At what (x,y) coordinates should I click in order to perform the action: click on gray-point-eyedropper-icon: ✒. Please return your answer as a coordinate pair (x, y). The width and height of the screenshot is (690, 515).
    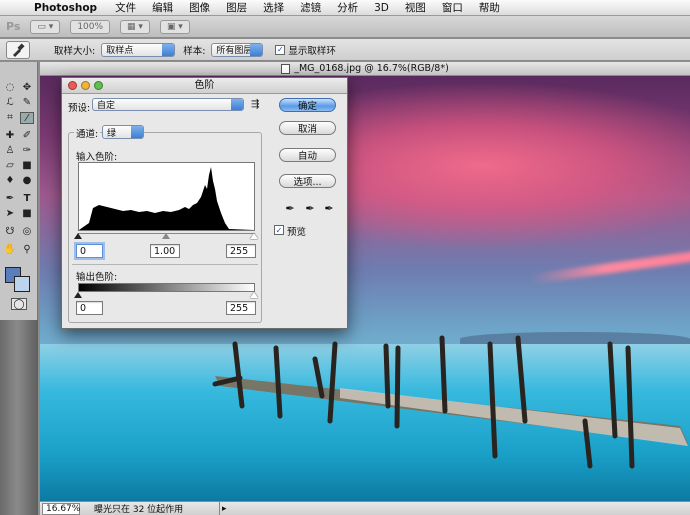
    Looking at the image, I should click on (310, 209).